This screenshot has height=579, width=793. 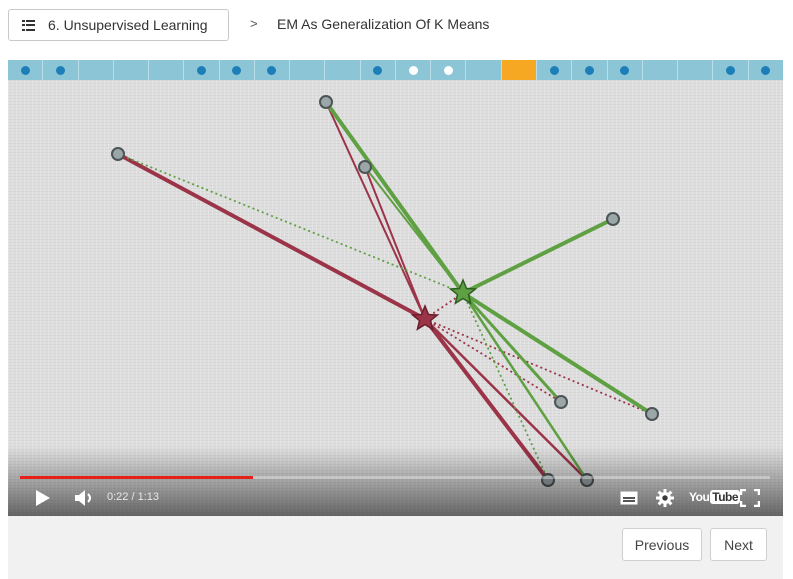 What do you see at coordinates (85, 498) in the screenshot?
I see `volume-icon` at bounding box center [85, 498].